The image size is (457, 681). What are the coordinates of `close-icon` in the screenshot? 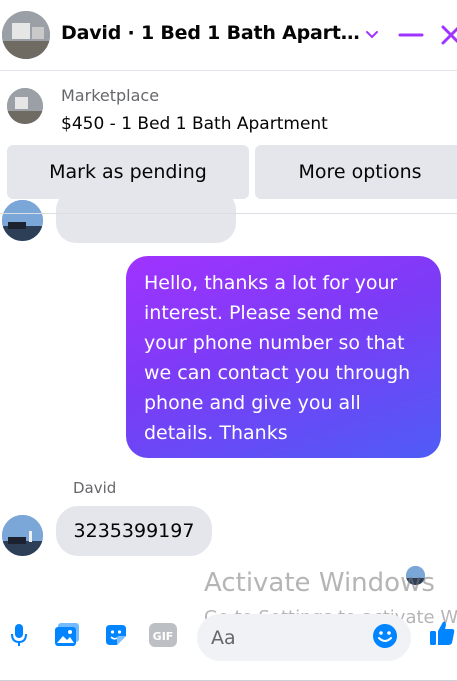 It's located at (447, 35).